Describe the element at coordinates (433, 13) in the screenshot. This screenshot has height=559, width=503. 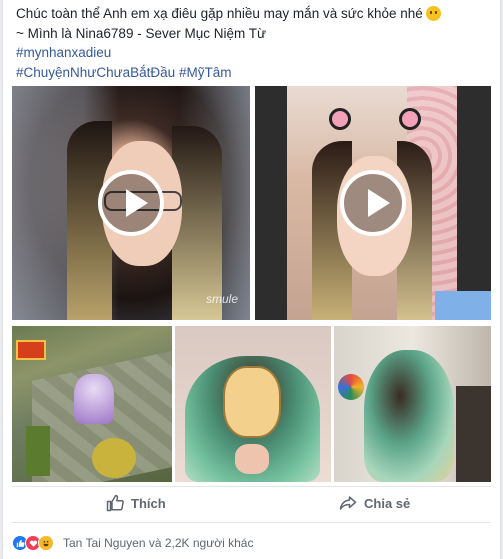
I see `smile-emoji-icon` at that location.